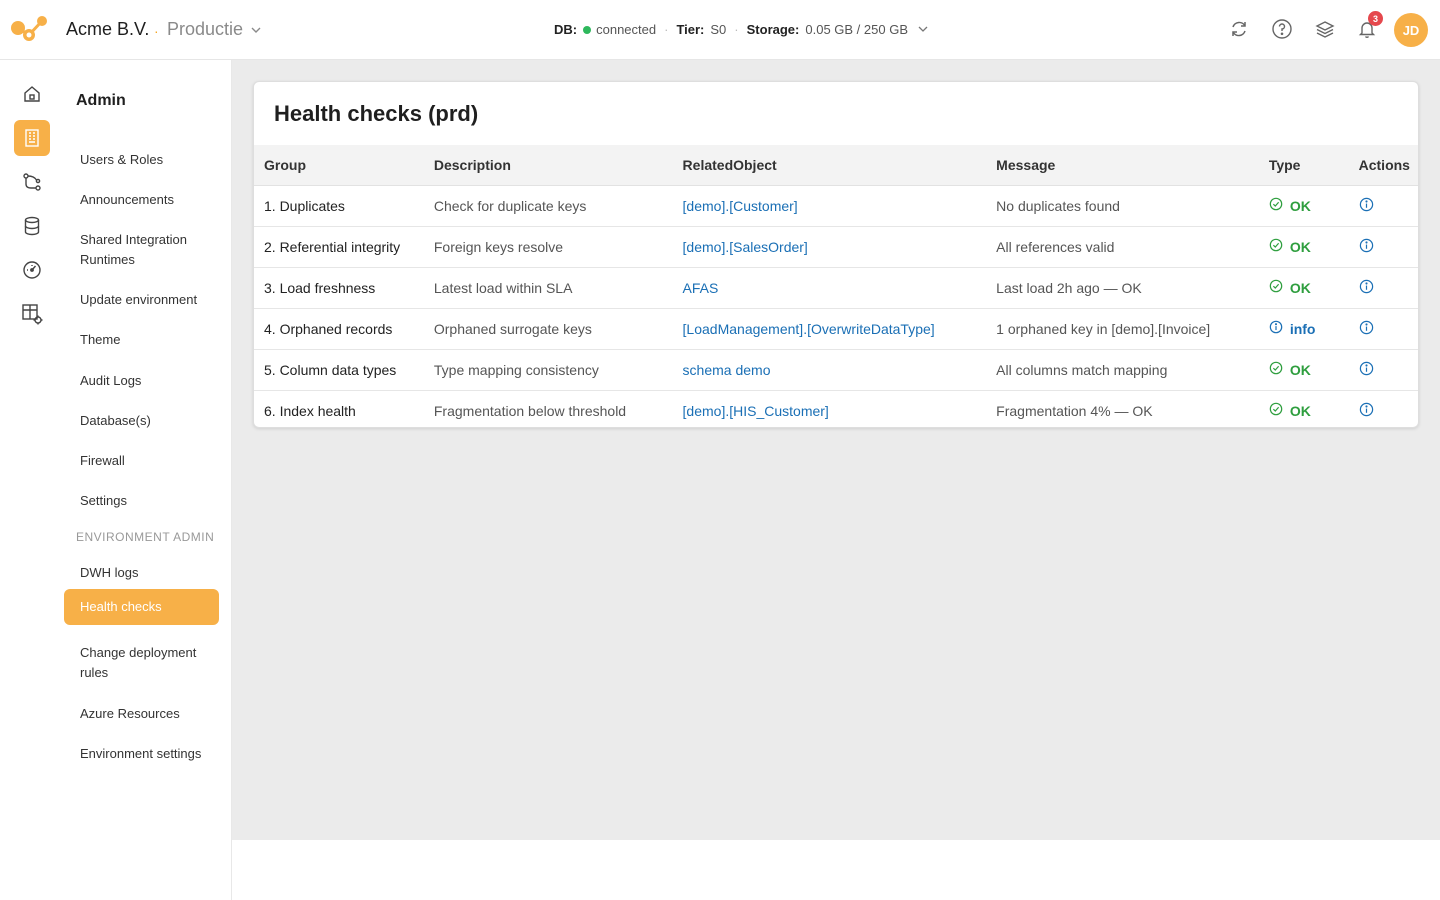  I want to click on tier-label: Tier:, so click(690, 29).